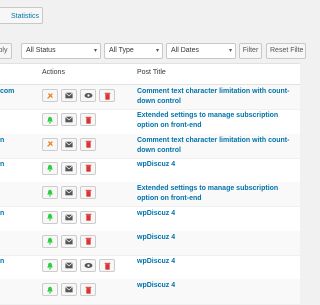  I want to click on type-select: All Type ▾, so click(133, 51).